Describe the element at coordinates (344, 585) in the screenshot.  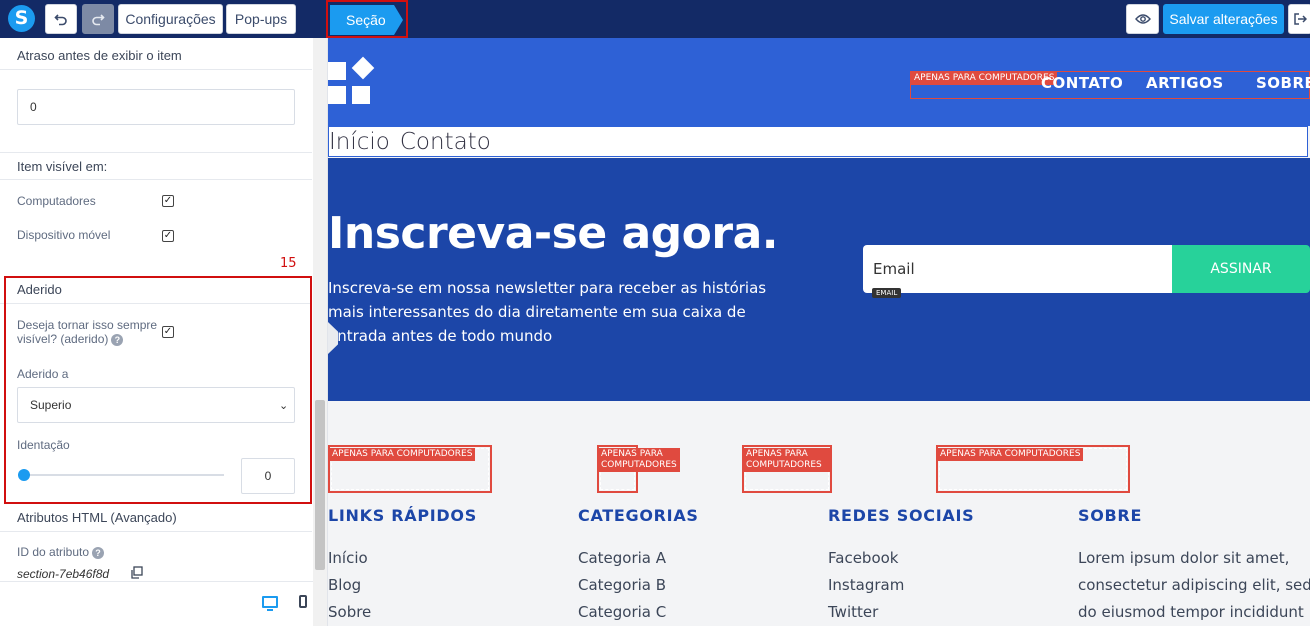
I see `footer-link: Blog` at that location.